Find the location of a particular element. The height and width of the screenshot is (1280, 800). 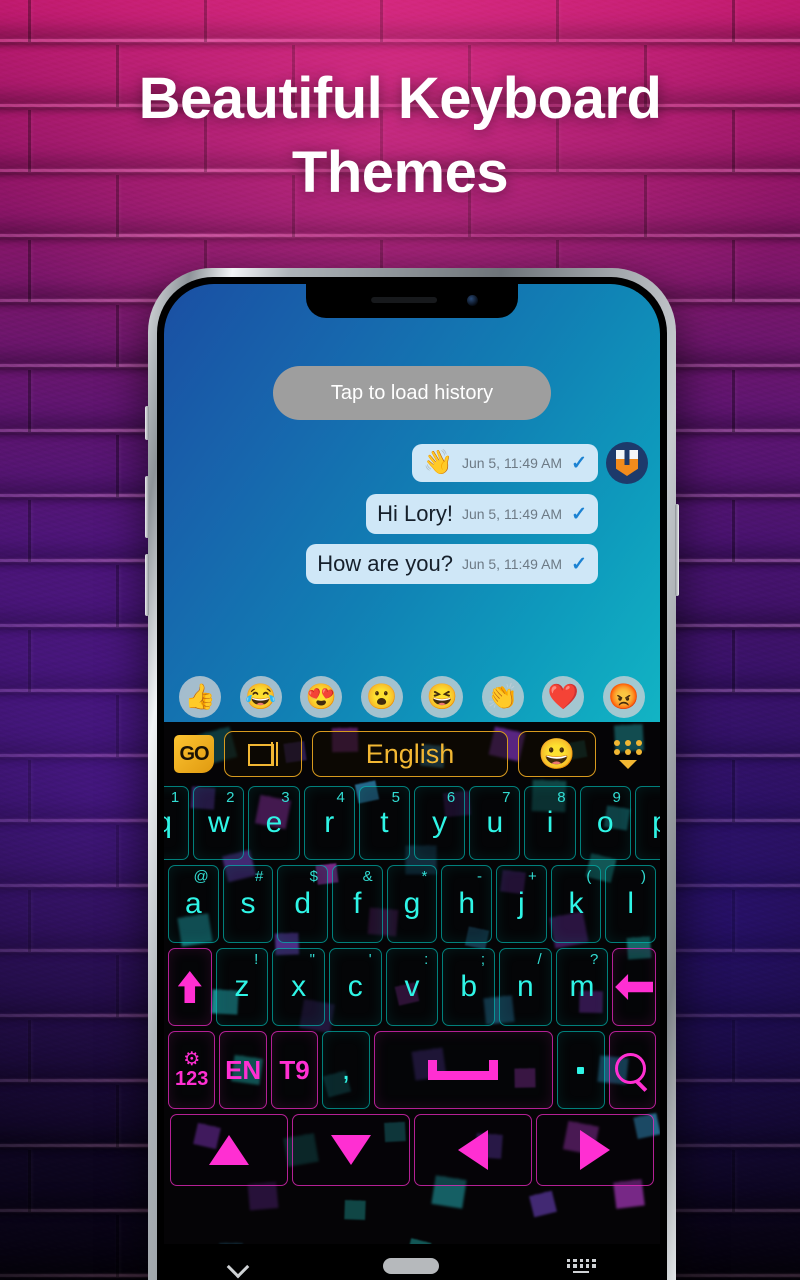

t9-key: T9 is located at coordinates (294, 1070).